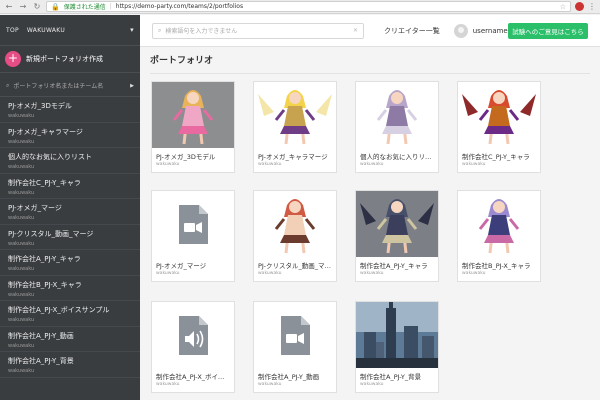  I want to click on card-title: 制作会社C_PJ-Y_キャラ, so click(496, 157).